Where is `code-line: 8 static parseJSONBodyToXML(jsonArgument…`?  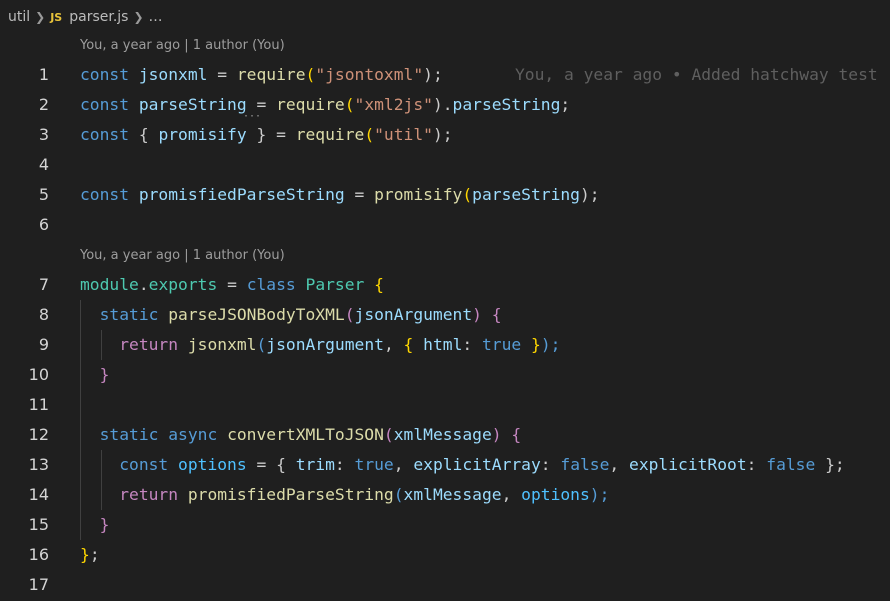
code-line: 8 static parseJSONBodyToXML(jsonArgument… is located at coordinates (445, 315).